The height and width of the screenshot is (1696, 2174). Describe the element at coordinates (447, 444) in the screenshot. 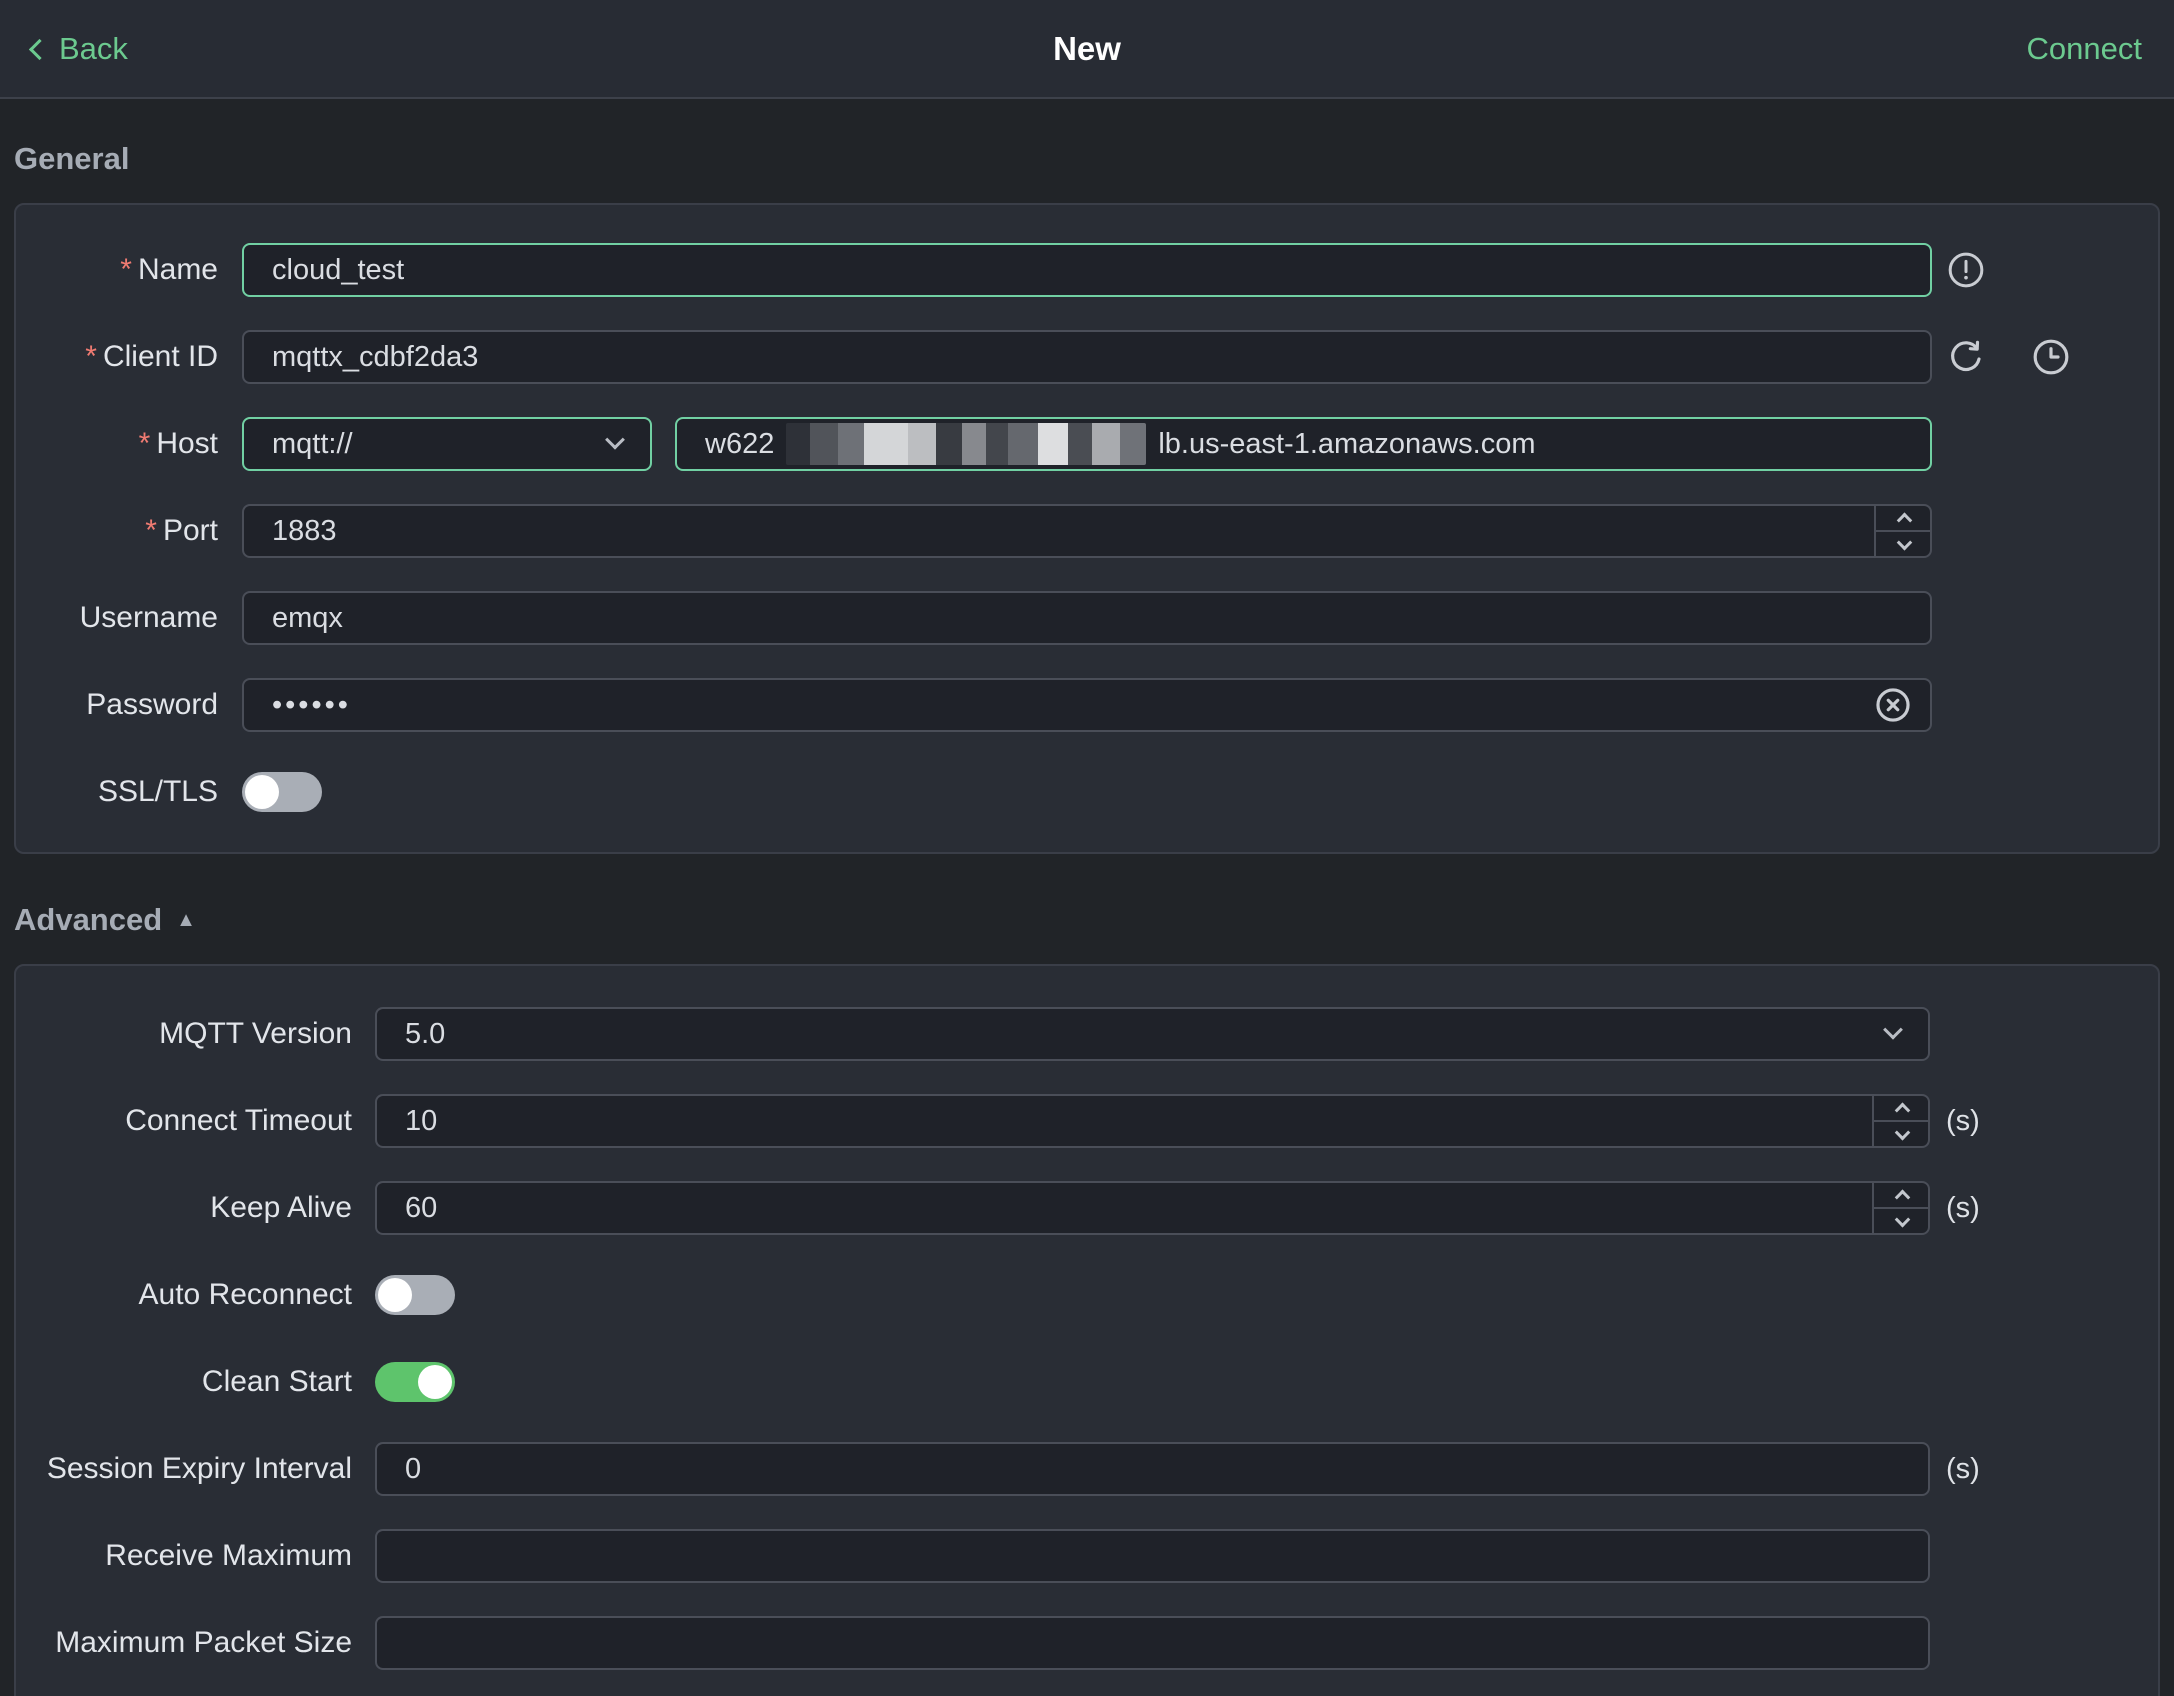

I see `host-protocol-select: mqtt://` at that location.